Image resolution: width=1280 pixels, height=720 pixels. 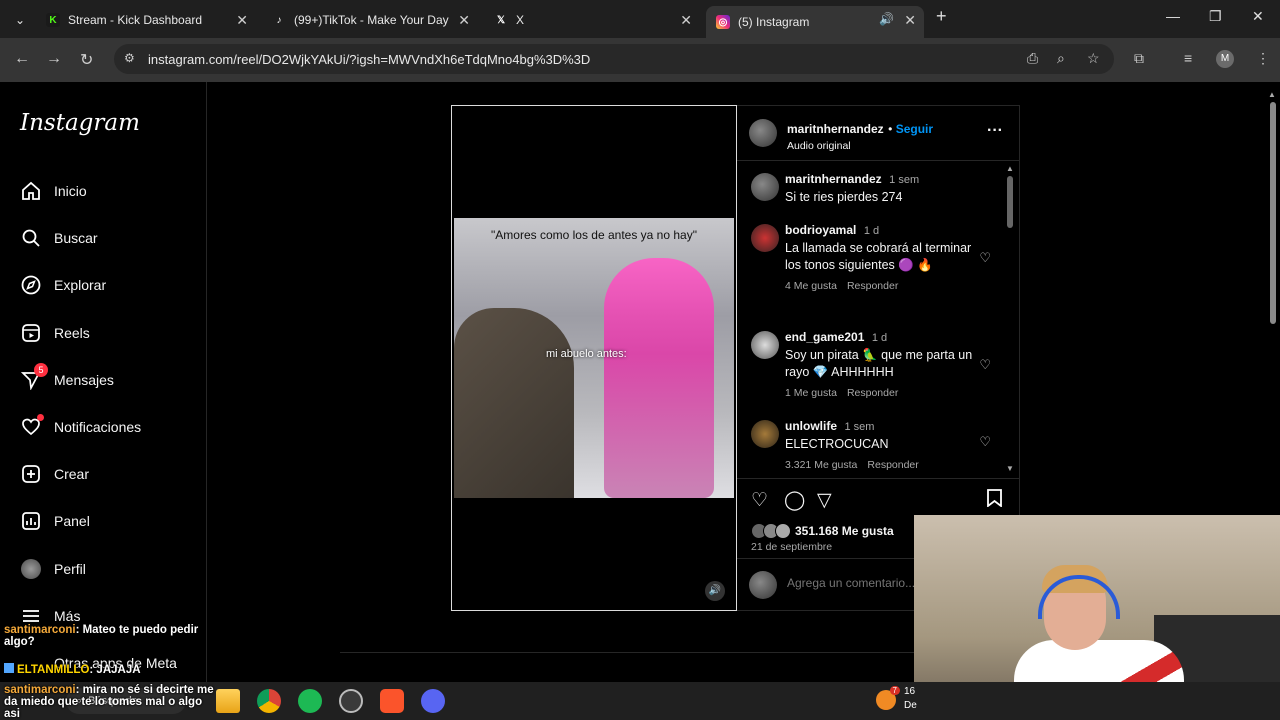 I want to click on likes-count: 351.168 Me gusta, so click(x=844, y=531).